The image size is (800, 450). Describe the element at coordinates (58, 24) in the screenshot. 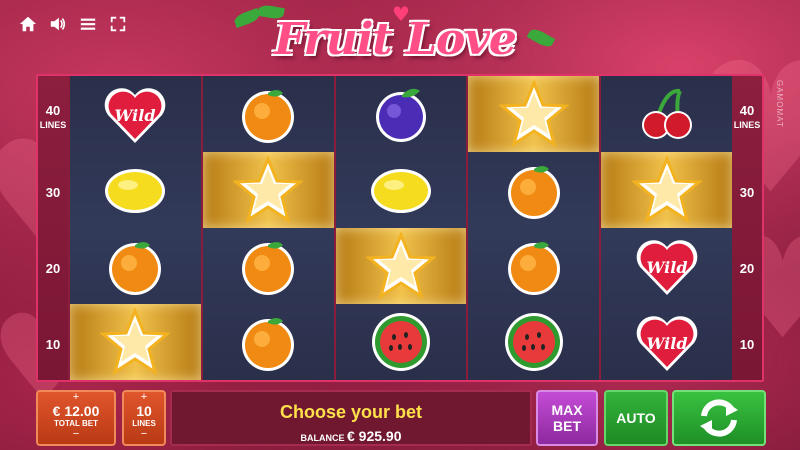

I see `sound-icon` at that location.